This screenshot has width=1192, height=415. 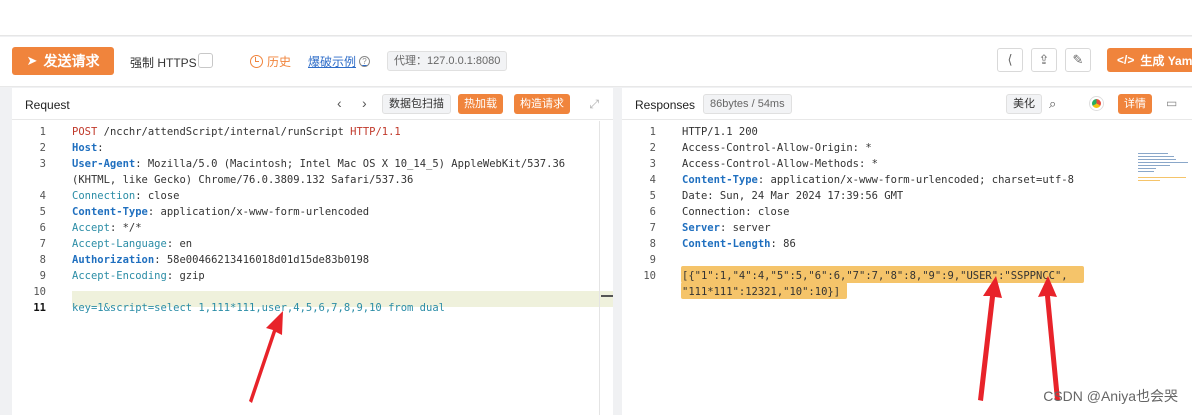 I want to click on line-number: 5, so click(x=652, y=196).